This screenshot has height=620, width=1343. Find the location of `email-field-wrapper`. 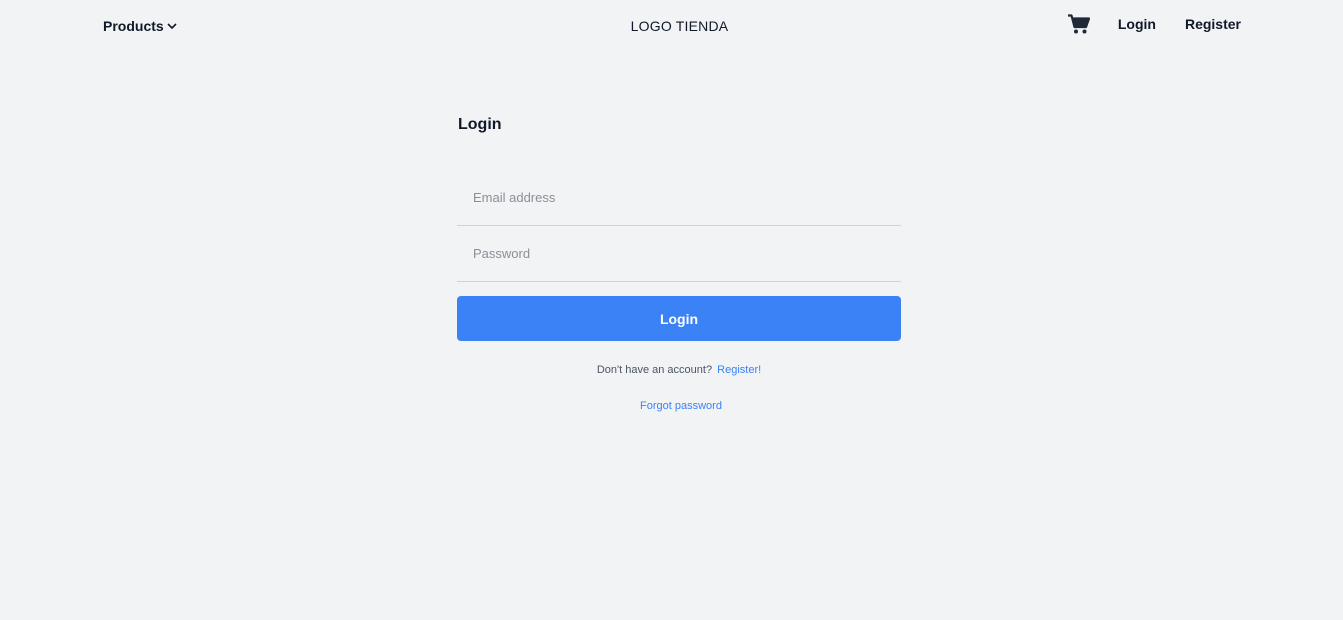

email-field-wrapper is located at coordinates (679, 198).